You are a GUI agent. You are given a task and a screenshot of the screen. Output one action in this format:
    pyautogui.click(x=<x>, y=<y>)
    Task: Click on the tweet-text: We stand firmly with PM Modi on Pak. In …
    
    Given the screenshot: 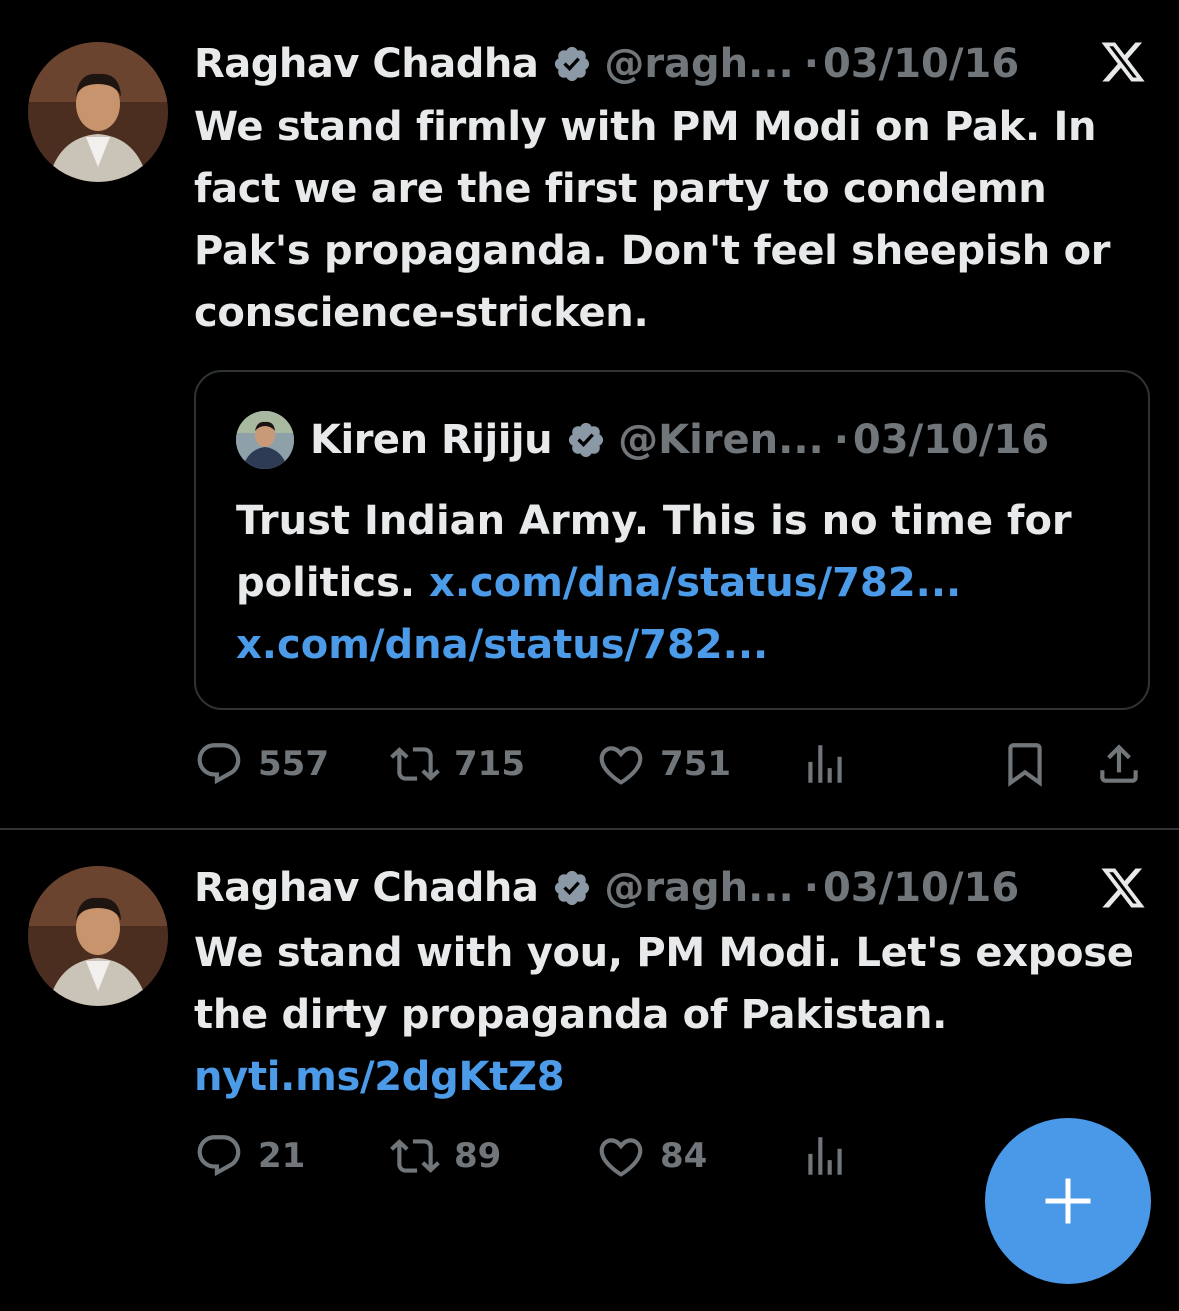 What is the action you would take?
    pyautogui.click(x=652, y=220)
    